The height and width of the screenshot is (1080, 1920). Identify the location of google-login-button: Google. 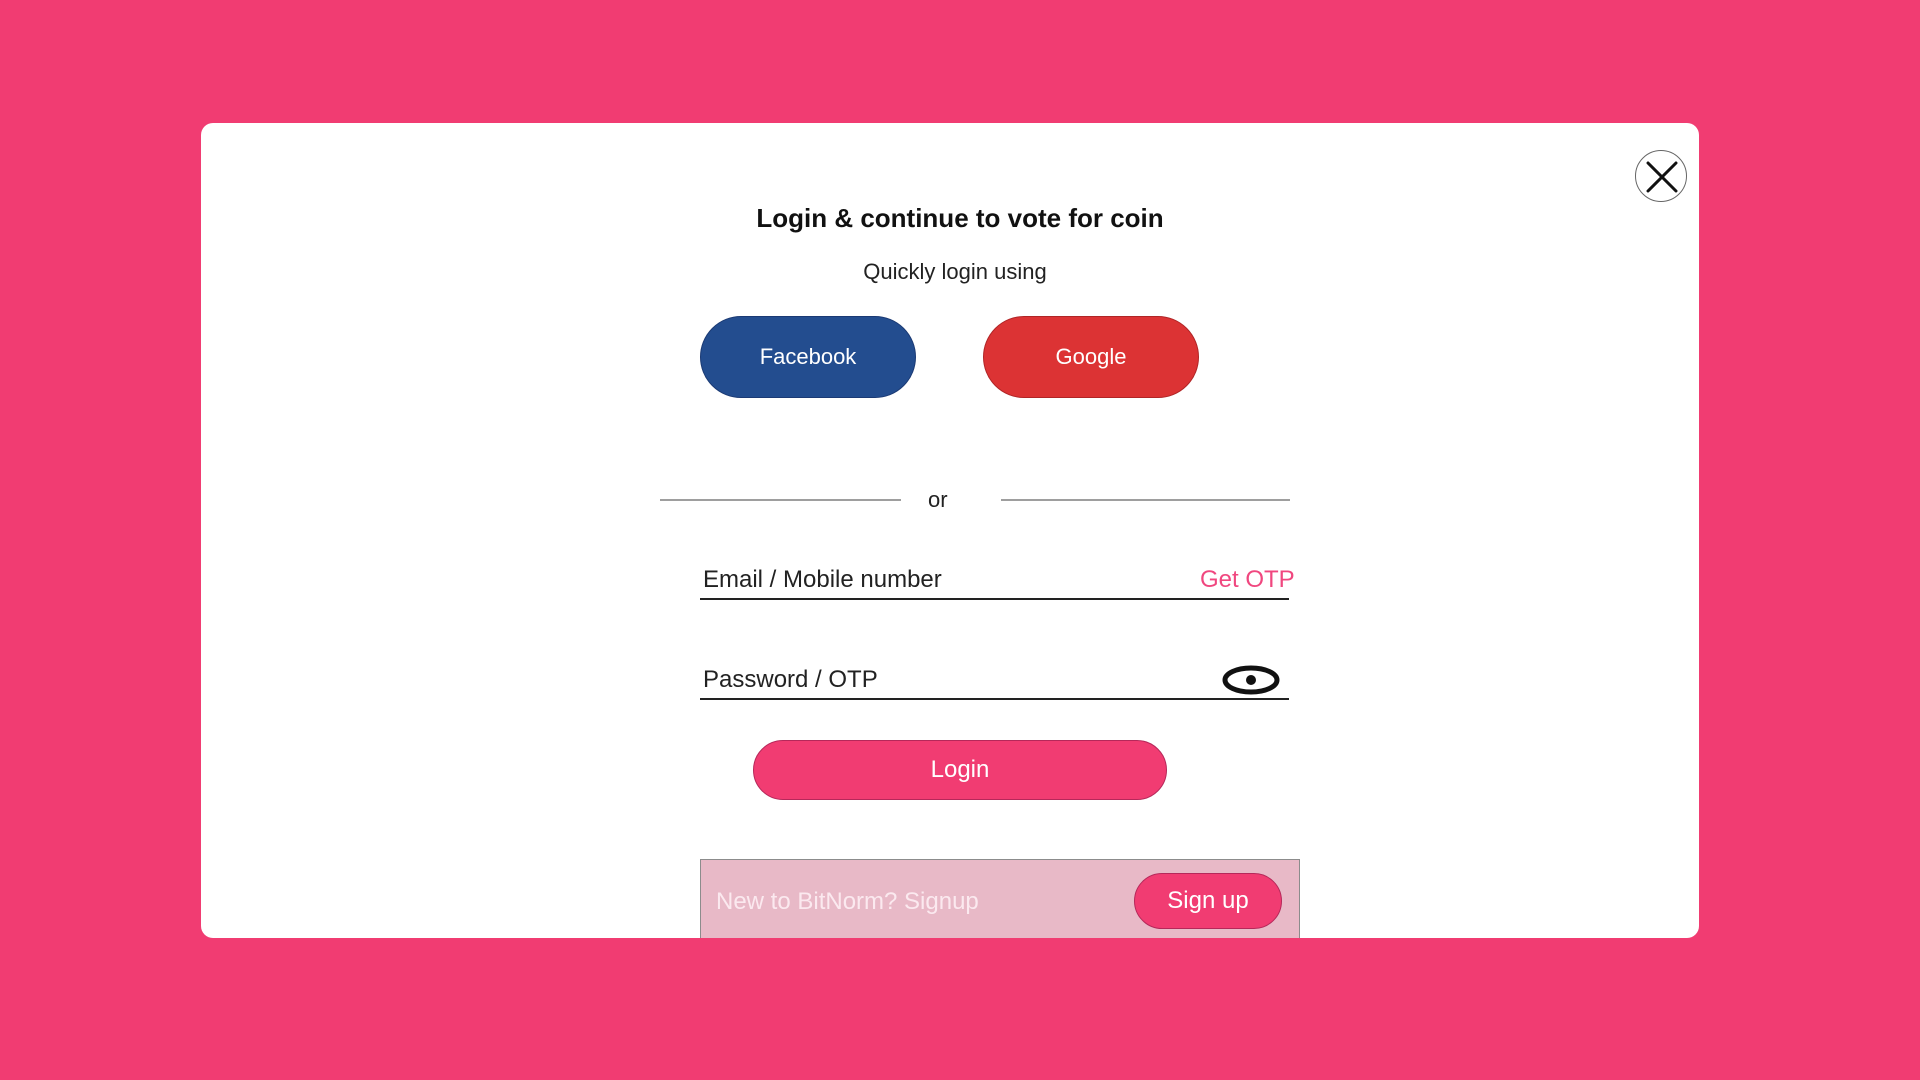
(1091, 357).